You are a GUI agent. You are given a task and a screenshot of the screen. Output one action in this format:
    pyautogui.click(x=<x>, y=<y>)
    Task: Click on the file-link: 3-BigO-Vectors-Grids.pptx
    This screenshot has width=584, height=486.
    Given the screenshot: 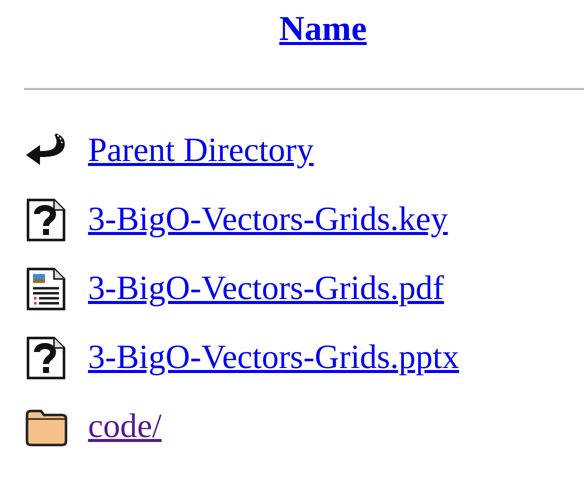 What is the action you would take?
    pyautogui.click(x=274, y=357)
    